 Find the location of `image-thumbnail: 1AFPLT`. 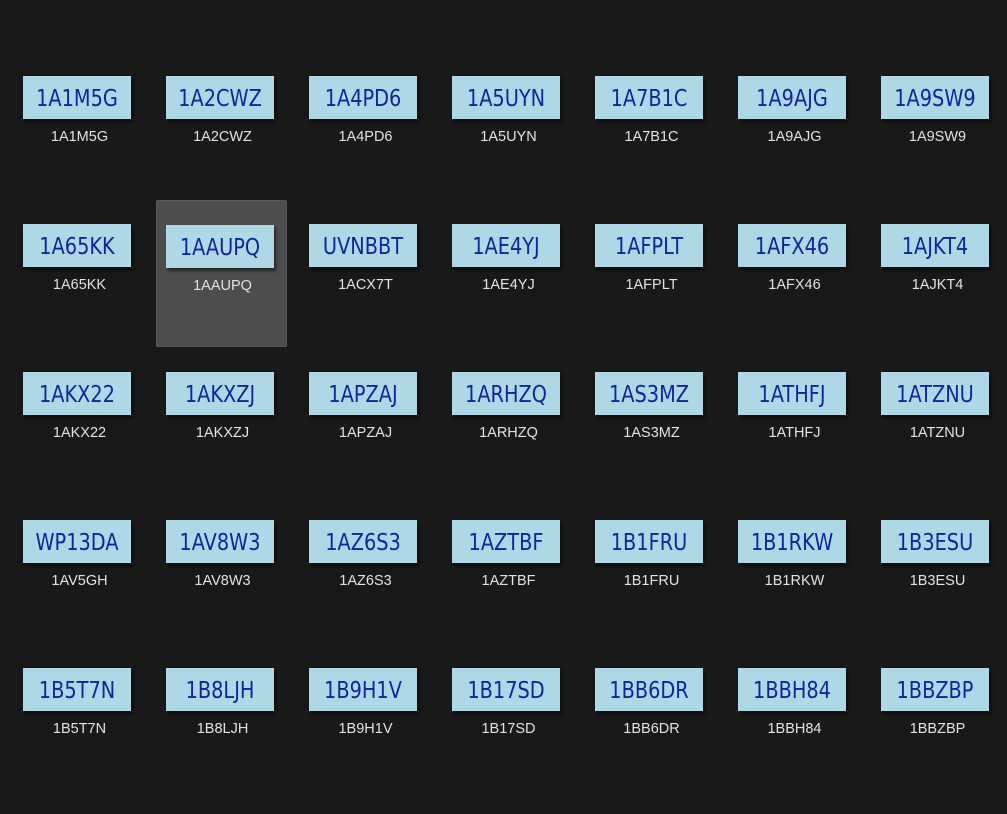

image-thumbnail: 1AFPLT is located at coordinates (649, 245).